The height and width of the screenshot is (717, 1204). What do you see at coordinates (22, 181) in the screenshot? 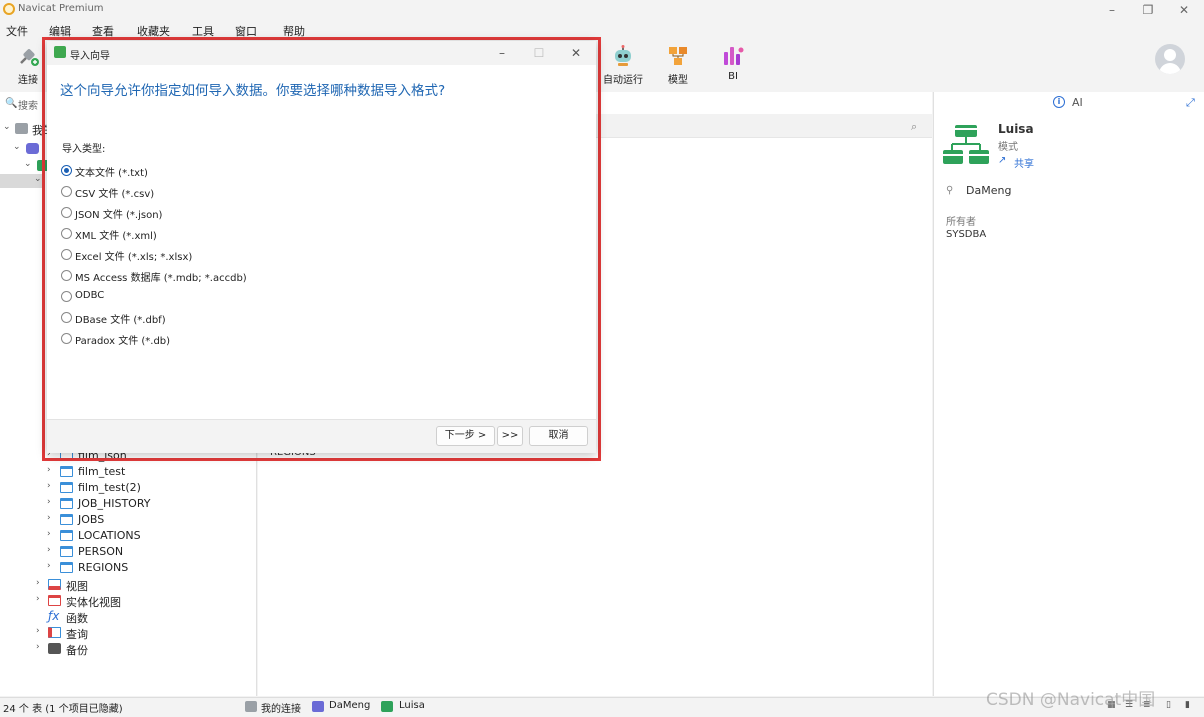
I see `tree-item-tables-selected: ⌄` at bounding box center [22, 181].